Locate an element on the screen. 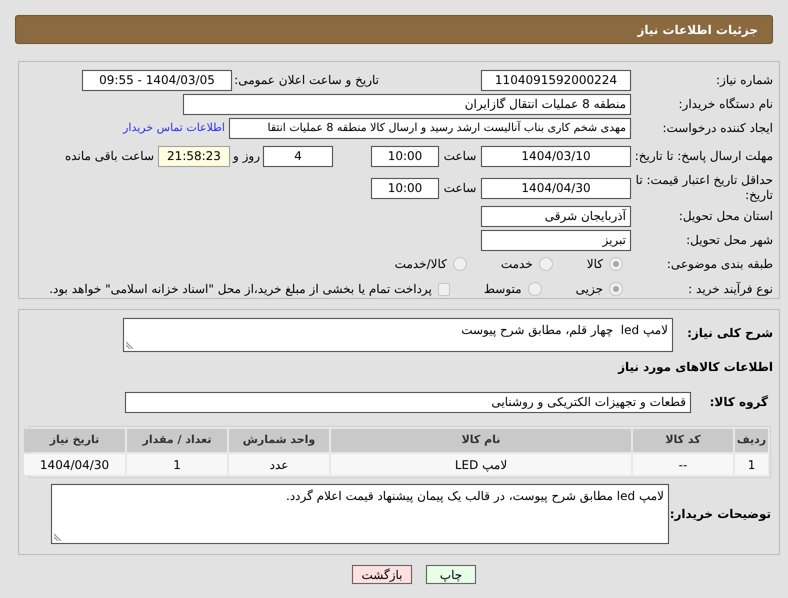 Image resolution: width=788 pixels, height=598 pixels. text-field: 1404/03/10 is located at coordinates (556, 156).